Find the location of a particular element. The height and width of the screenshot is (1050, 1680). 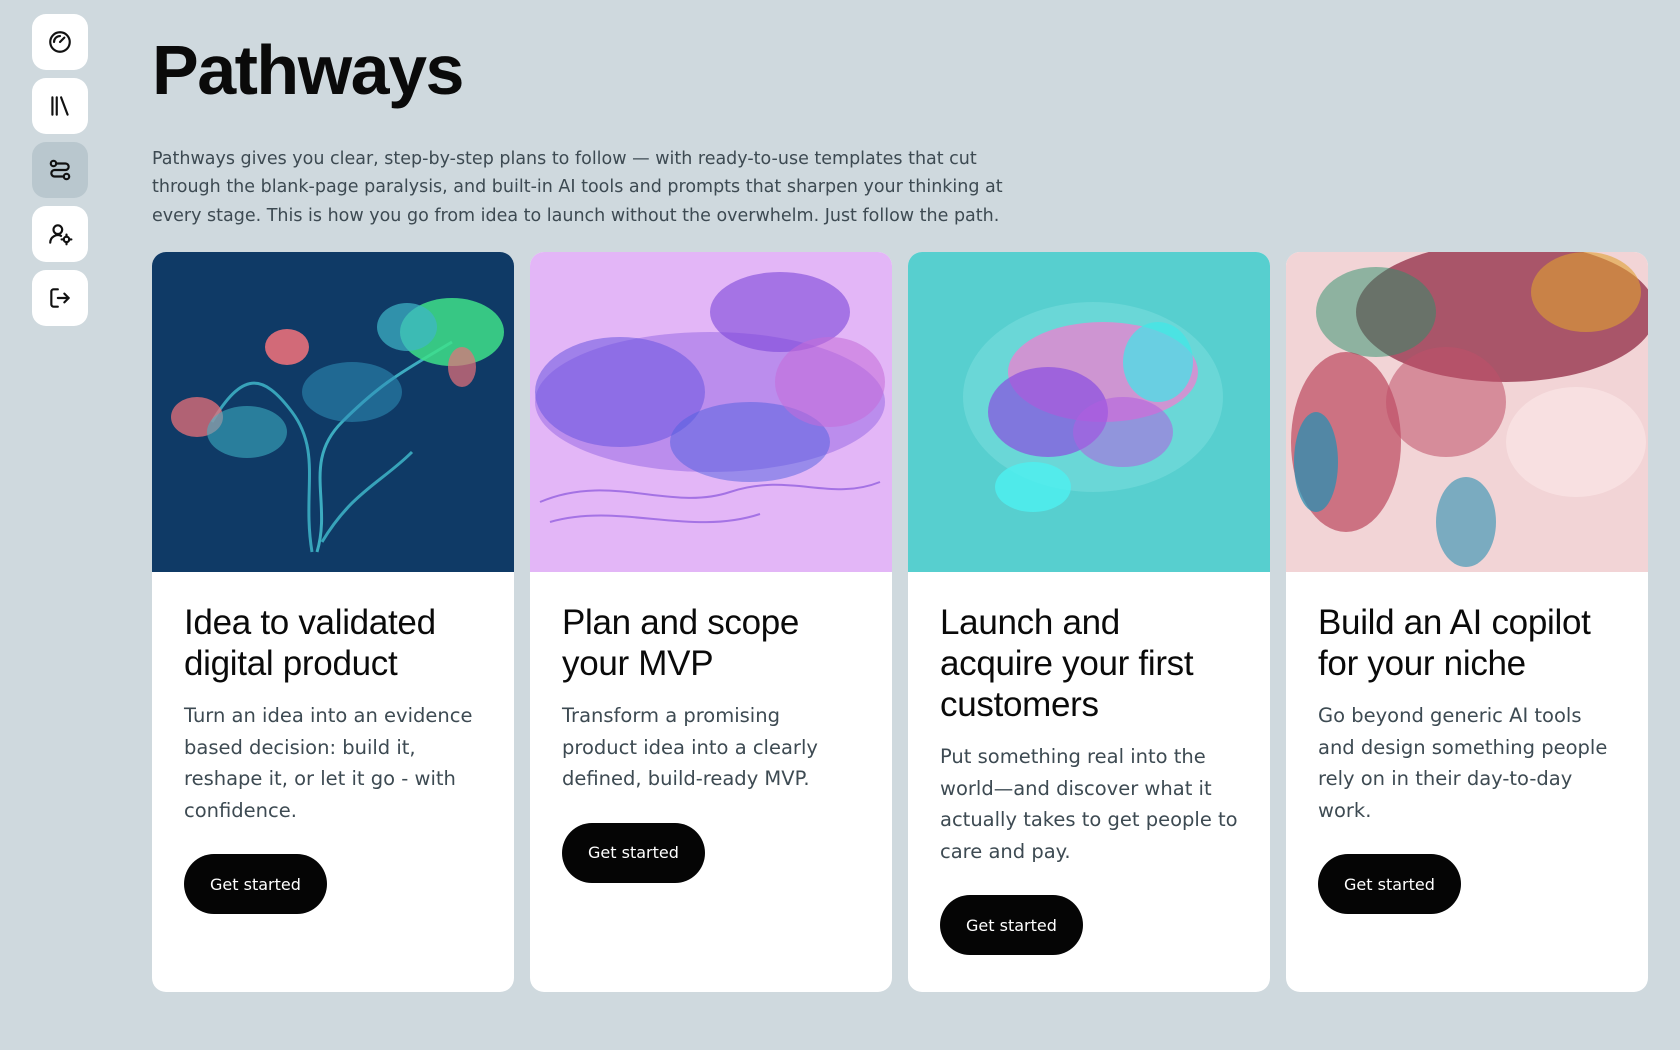

library-icon is located at coordinates (60, 106).